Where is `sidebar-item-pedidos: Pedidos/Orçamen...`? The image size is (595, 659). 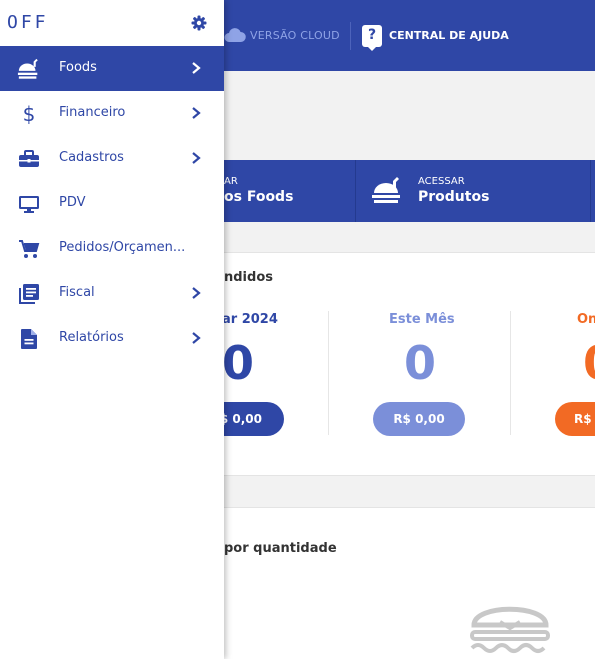 sidebar-item-pedidos: Pedidos/Orçamen... is located at coordinates (112, 248).